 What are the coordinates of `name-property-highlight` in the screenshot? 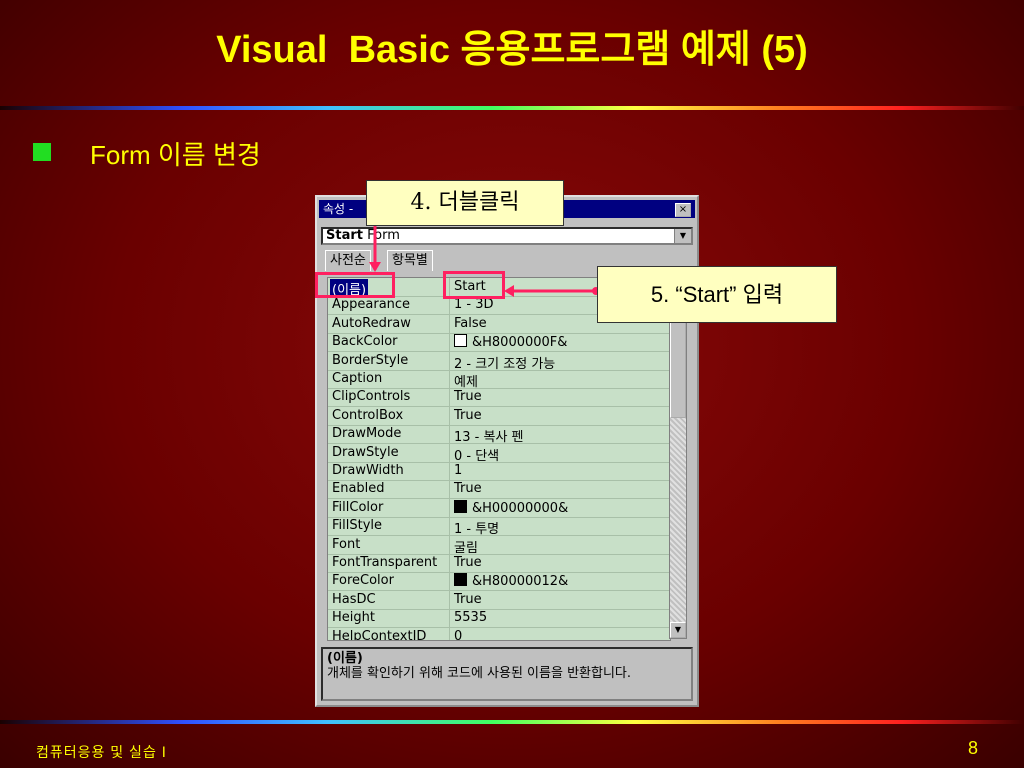 It's located at (355, 285).